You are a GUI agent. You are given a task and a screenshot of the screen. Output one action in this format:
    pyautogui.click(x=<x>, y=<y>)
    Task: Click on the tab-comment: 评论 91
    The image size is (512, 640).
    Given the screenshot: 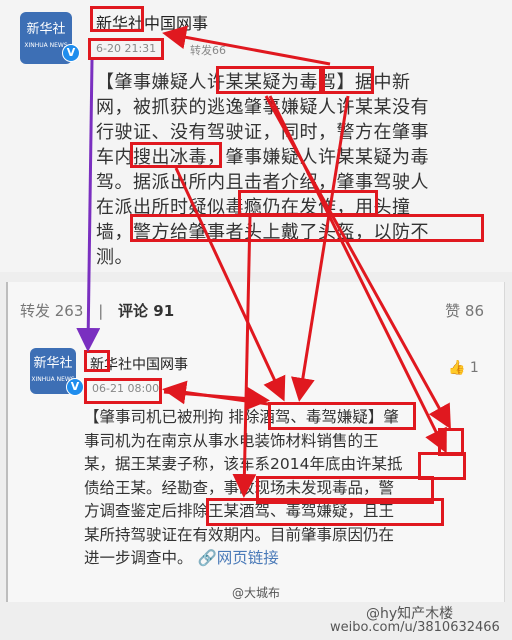 What is the action you would take?
    pyautogui.click(x=146, y=310)
    